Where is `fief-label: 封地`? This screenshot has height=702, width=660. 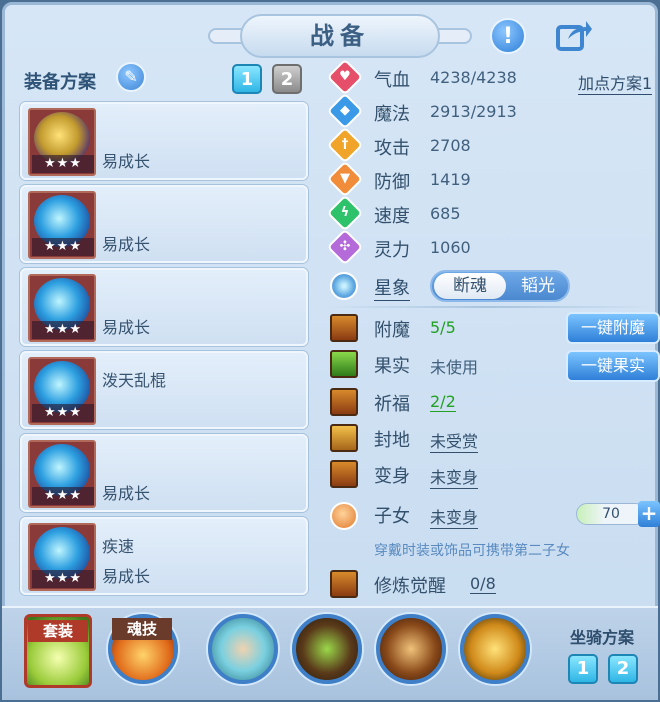
fief-label: 封地 is located at coordinates (392, 440).